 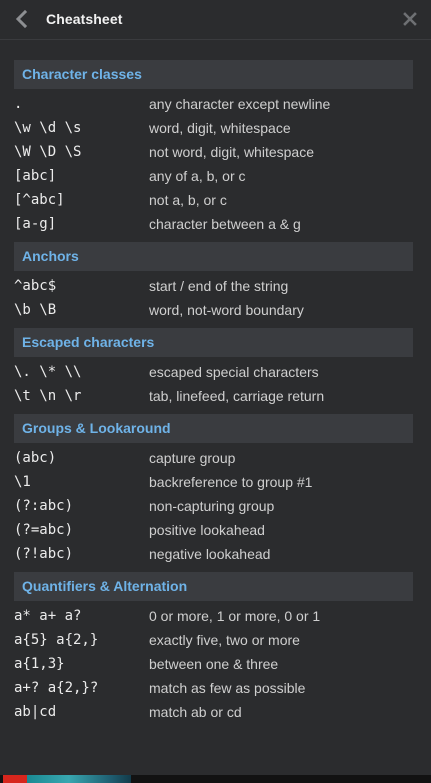 What do you see at coordinates (231, 152) in the screenshot?
I see `token-description: not word, digit, whitespace` at bounding box center [231, 152].